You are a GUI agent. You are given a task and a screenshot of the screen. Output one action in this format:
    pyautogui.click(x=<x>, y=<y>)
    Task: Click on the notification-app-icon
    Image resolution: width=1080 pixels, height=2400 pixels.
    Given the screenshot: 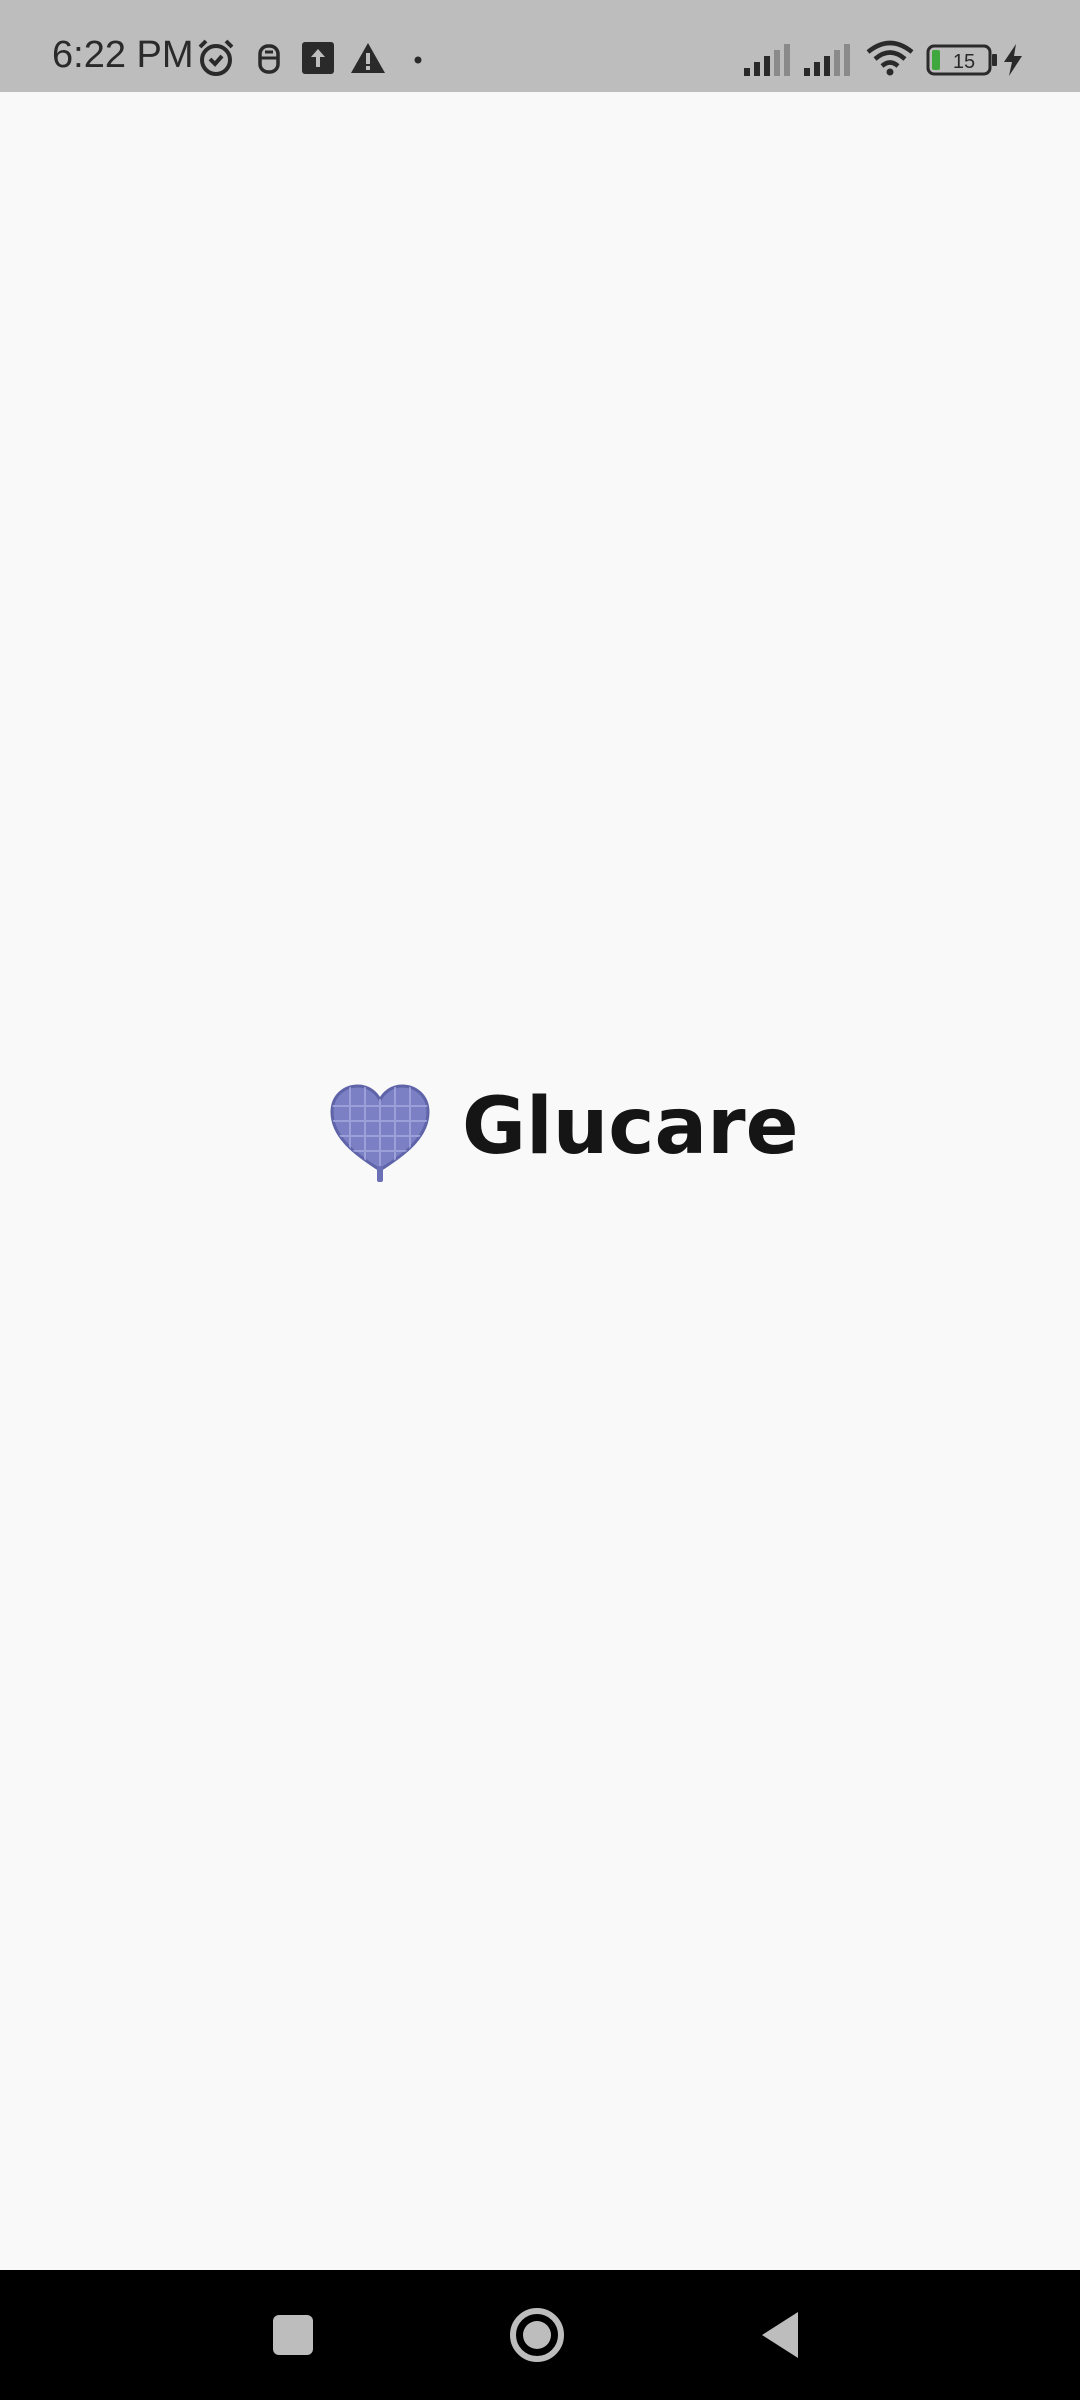 What is the action you would take?
    pyautogui.click(x=269, y=59)
    